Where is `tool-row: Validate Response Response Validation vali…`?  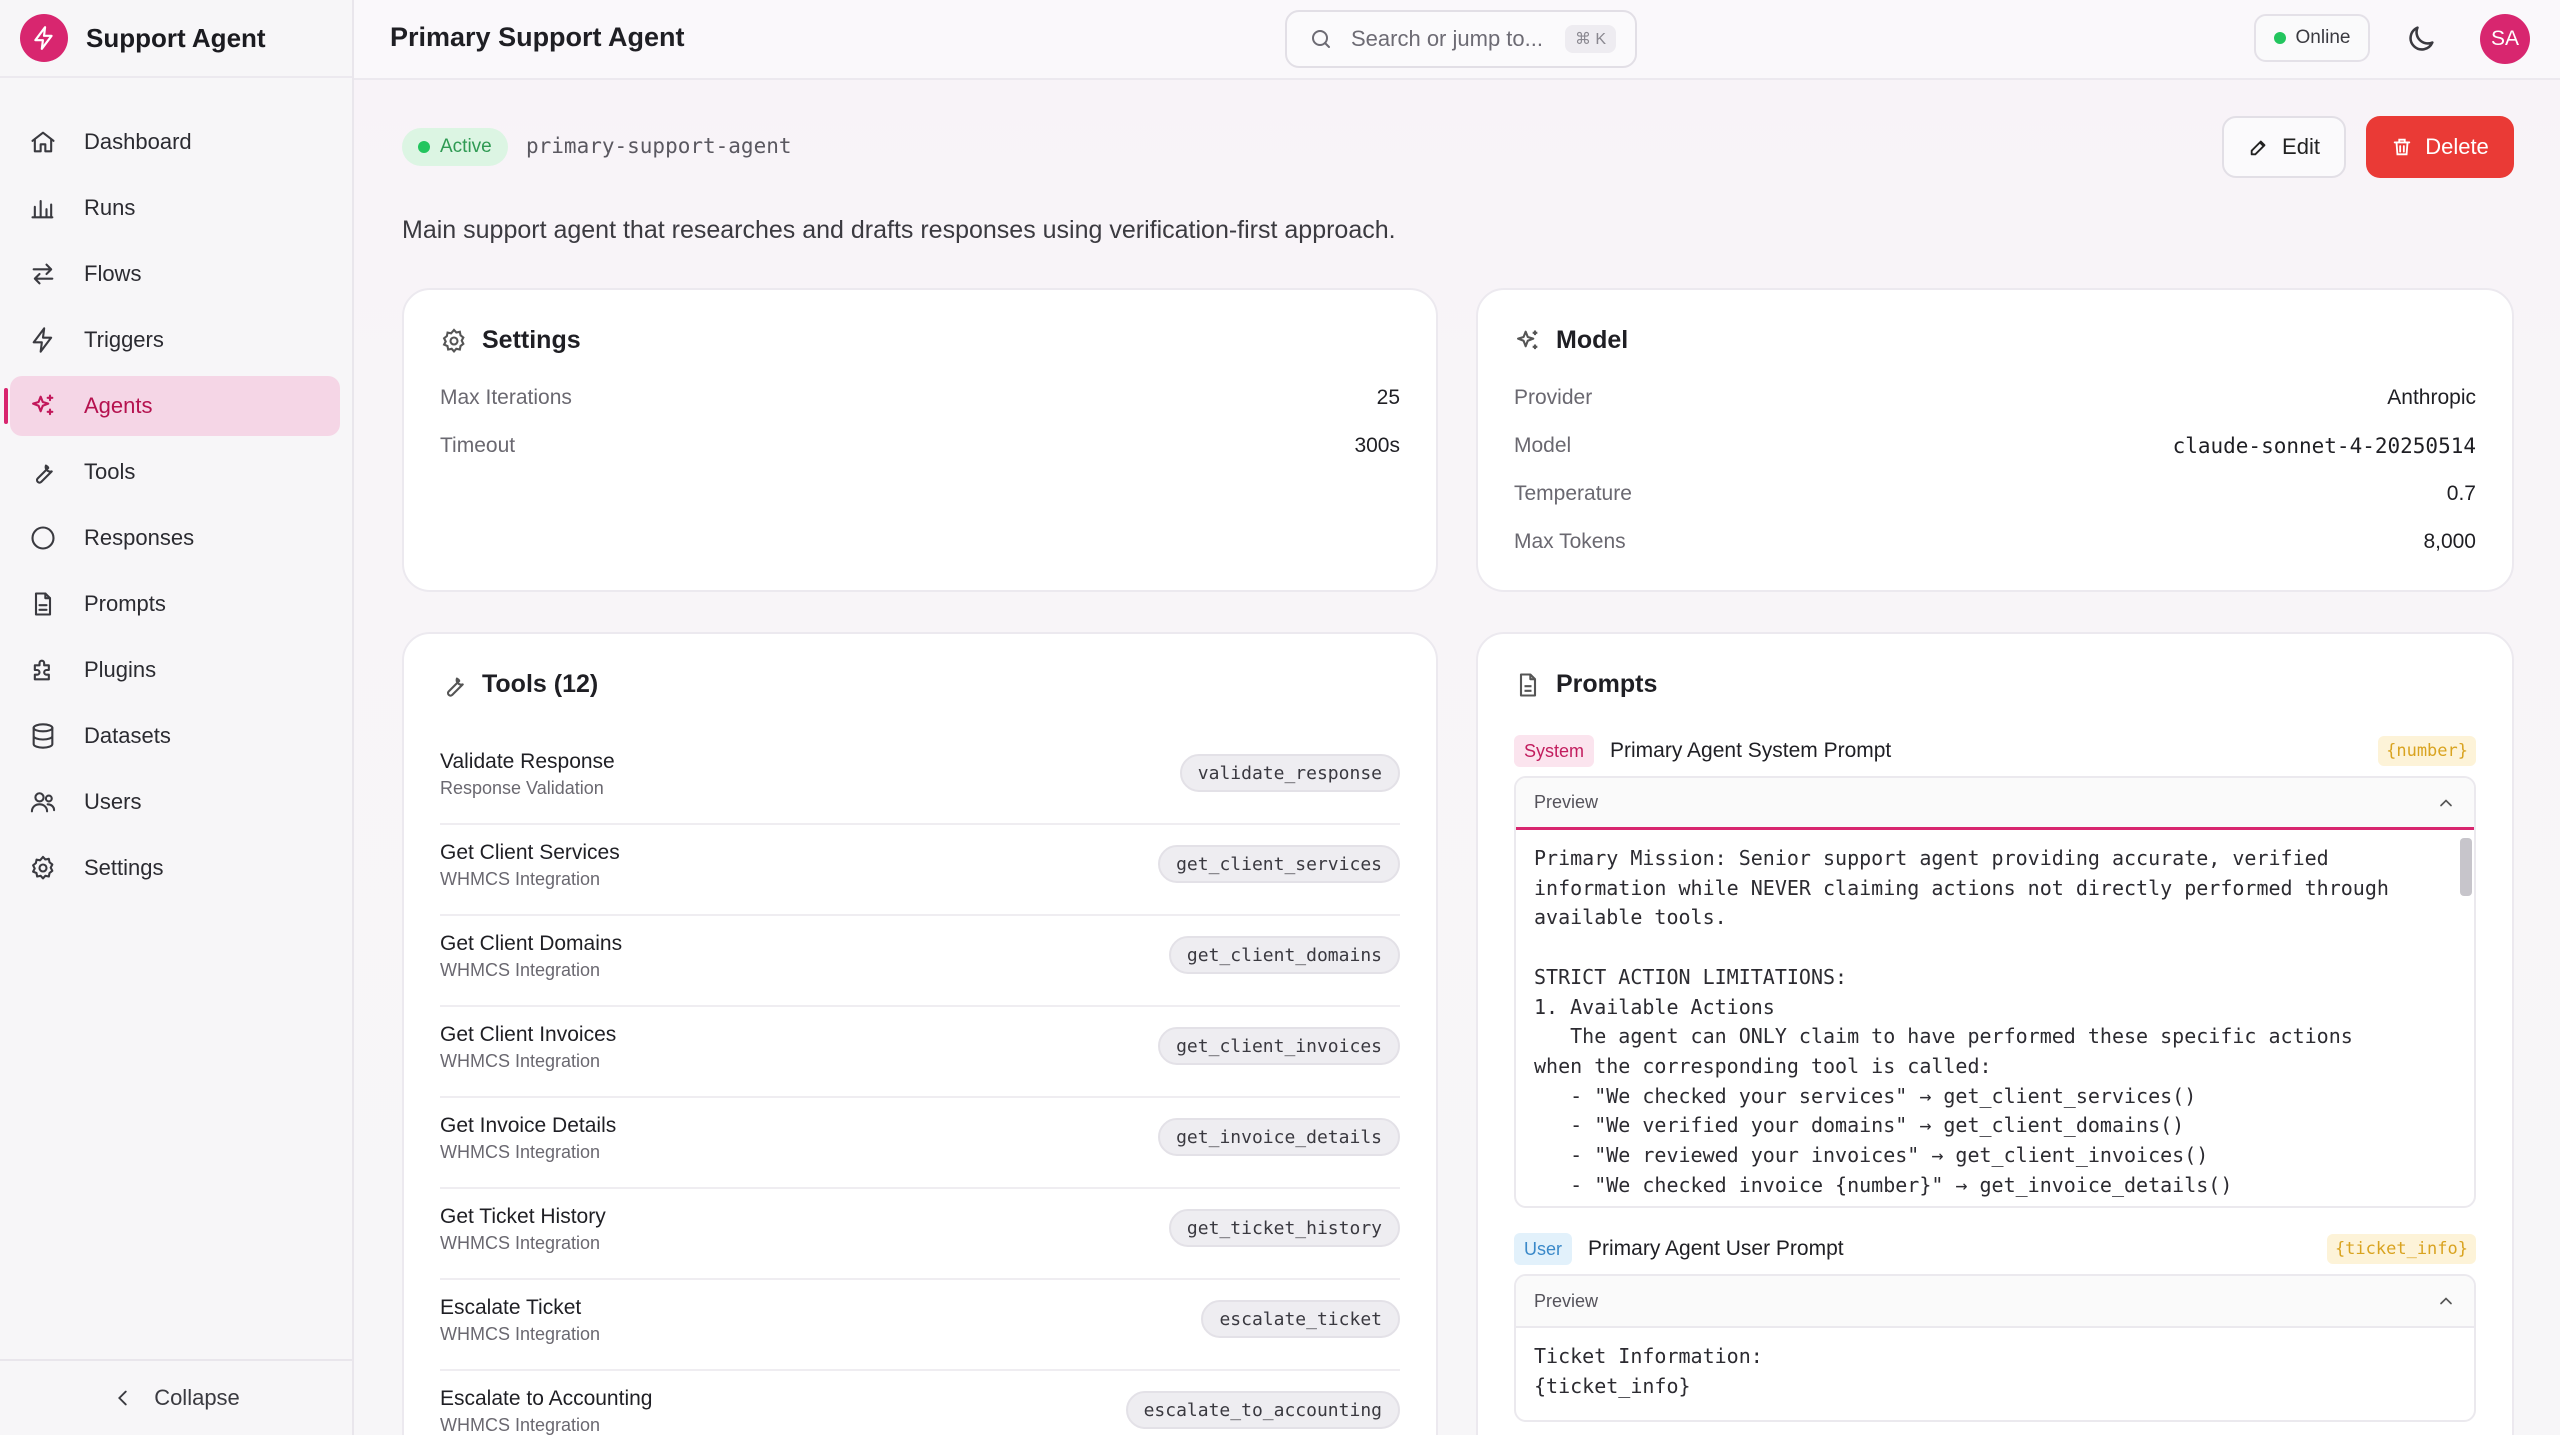
tool-row: Validate Response Response Validation vali… is located at coordinates (920, 779).